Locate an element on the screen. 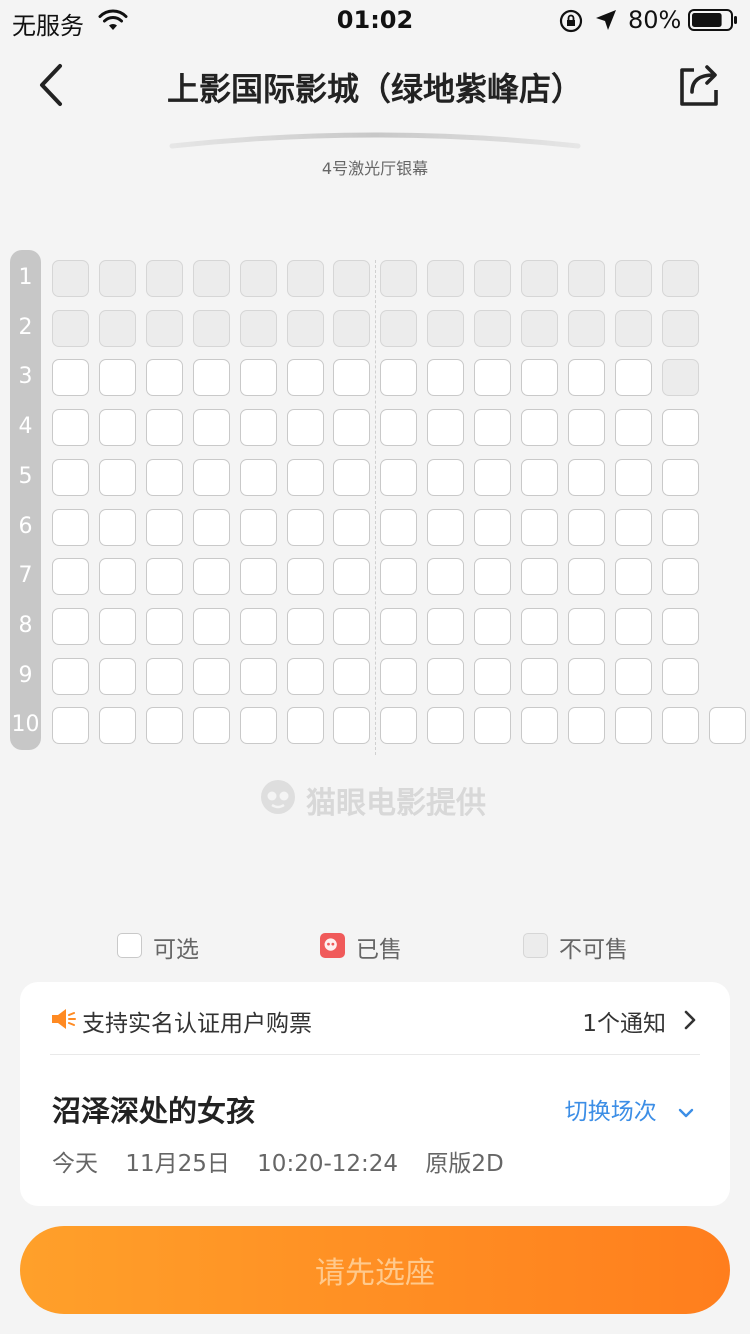 Image resolution: width=750 pixels, height=1334 pixels. select-seat-first-button: 请先选座 is located at coordinates (375, 1270).